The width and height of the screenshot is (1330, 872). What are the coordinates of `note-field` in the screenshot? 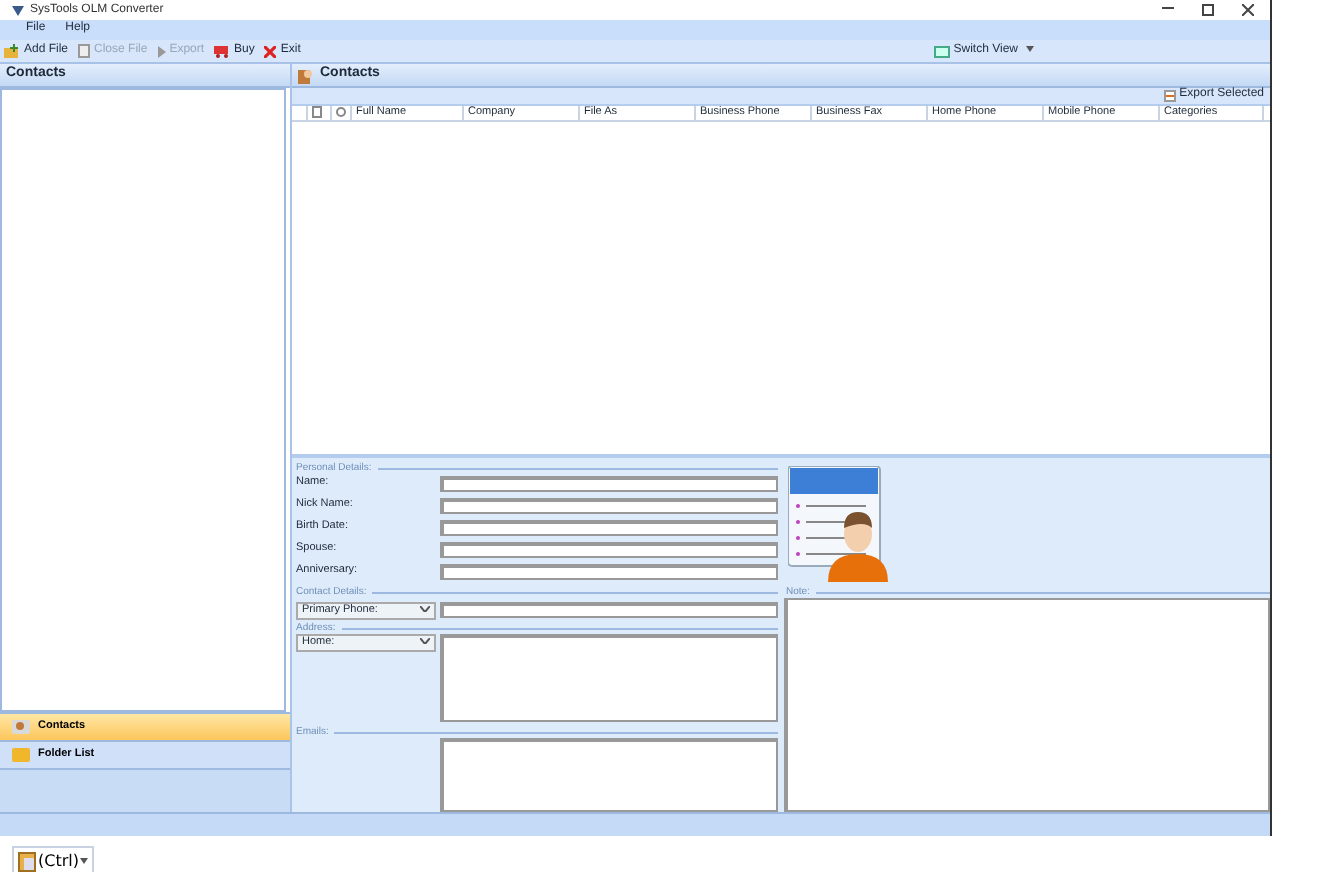 It's located at (1027, 705).